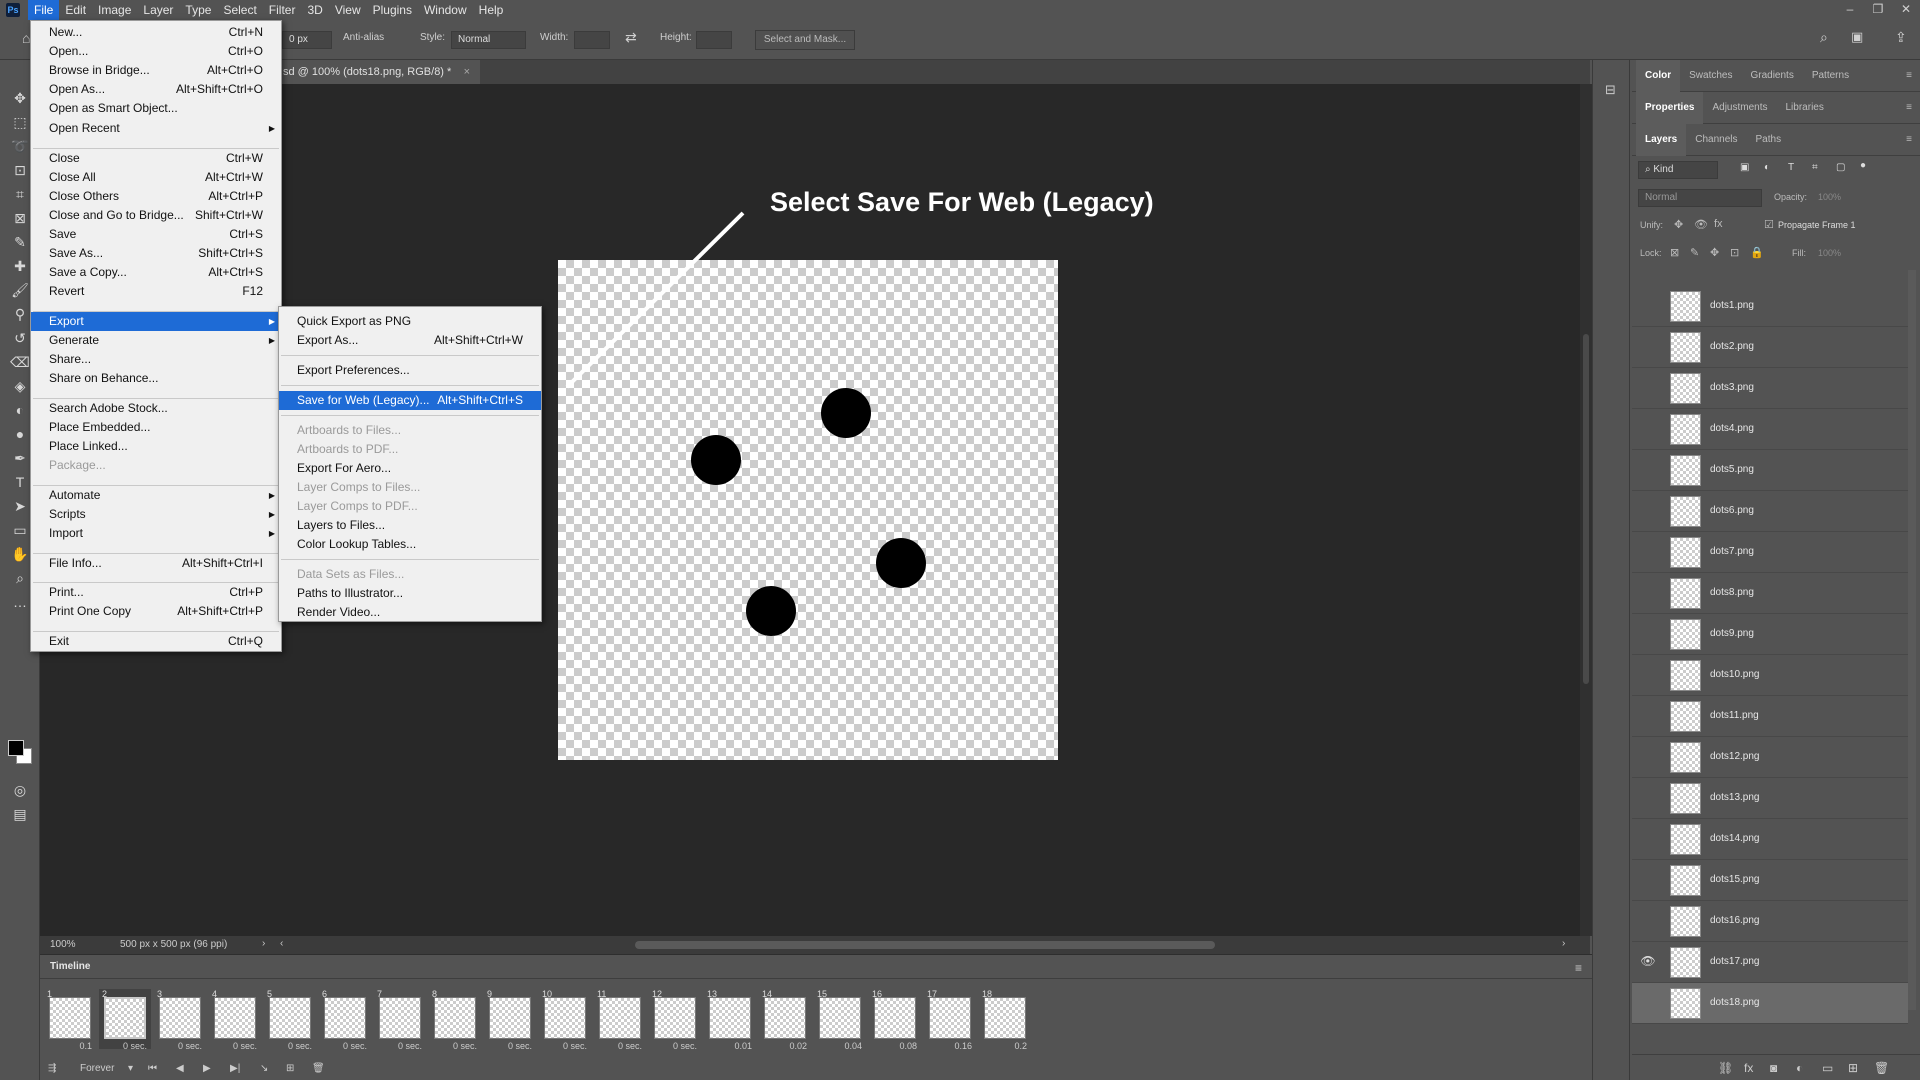 This screenshot has width=1920, height=1080. I want to click on scroll-left-icon: ‹, so click(281, 943).